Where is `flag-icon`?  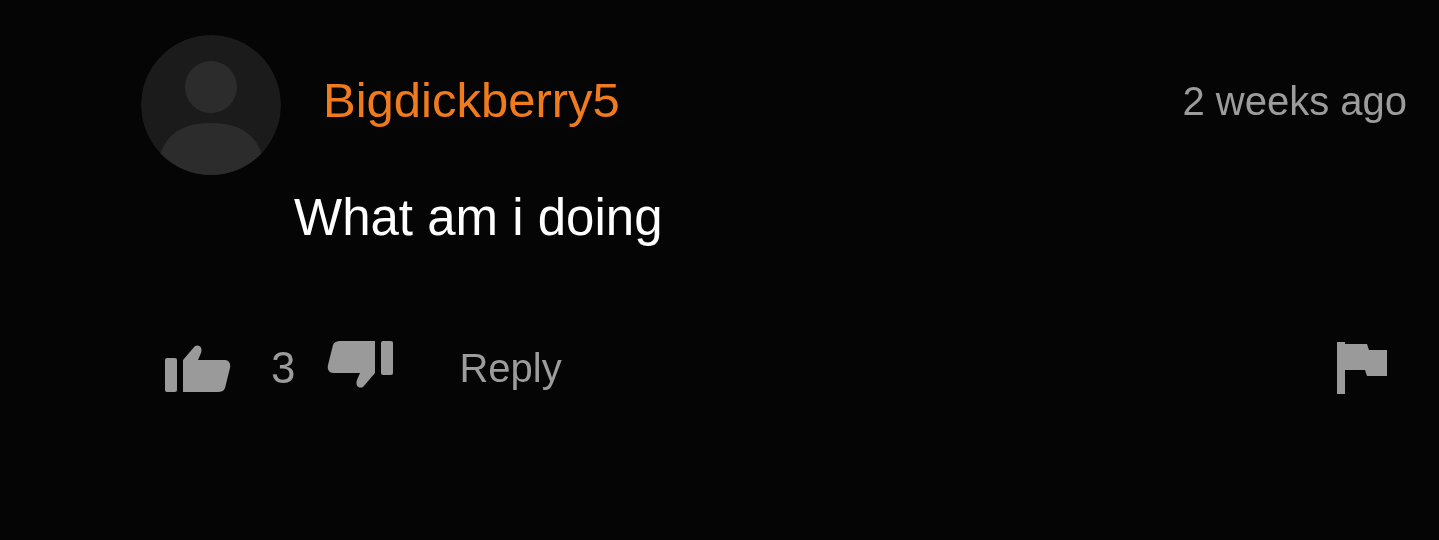
flag-icon is located at coordinates (1362, 368).